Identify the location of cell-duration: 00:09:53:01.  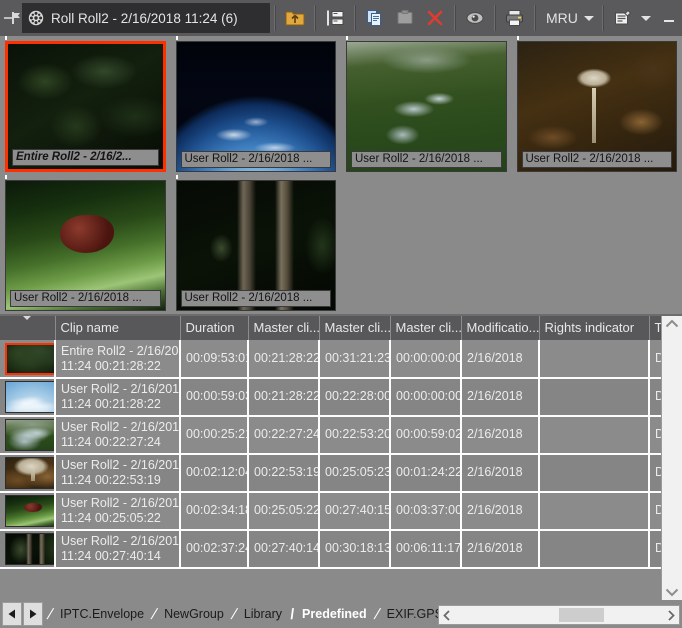
(214, 359).